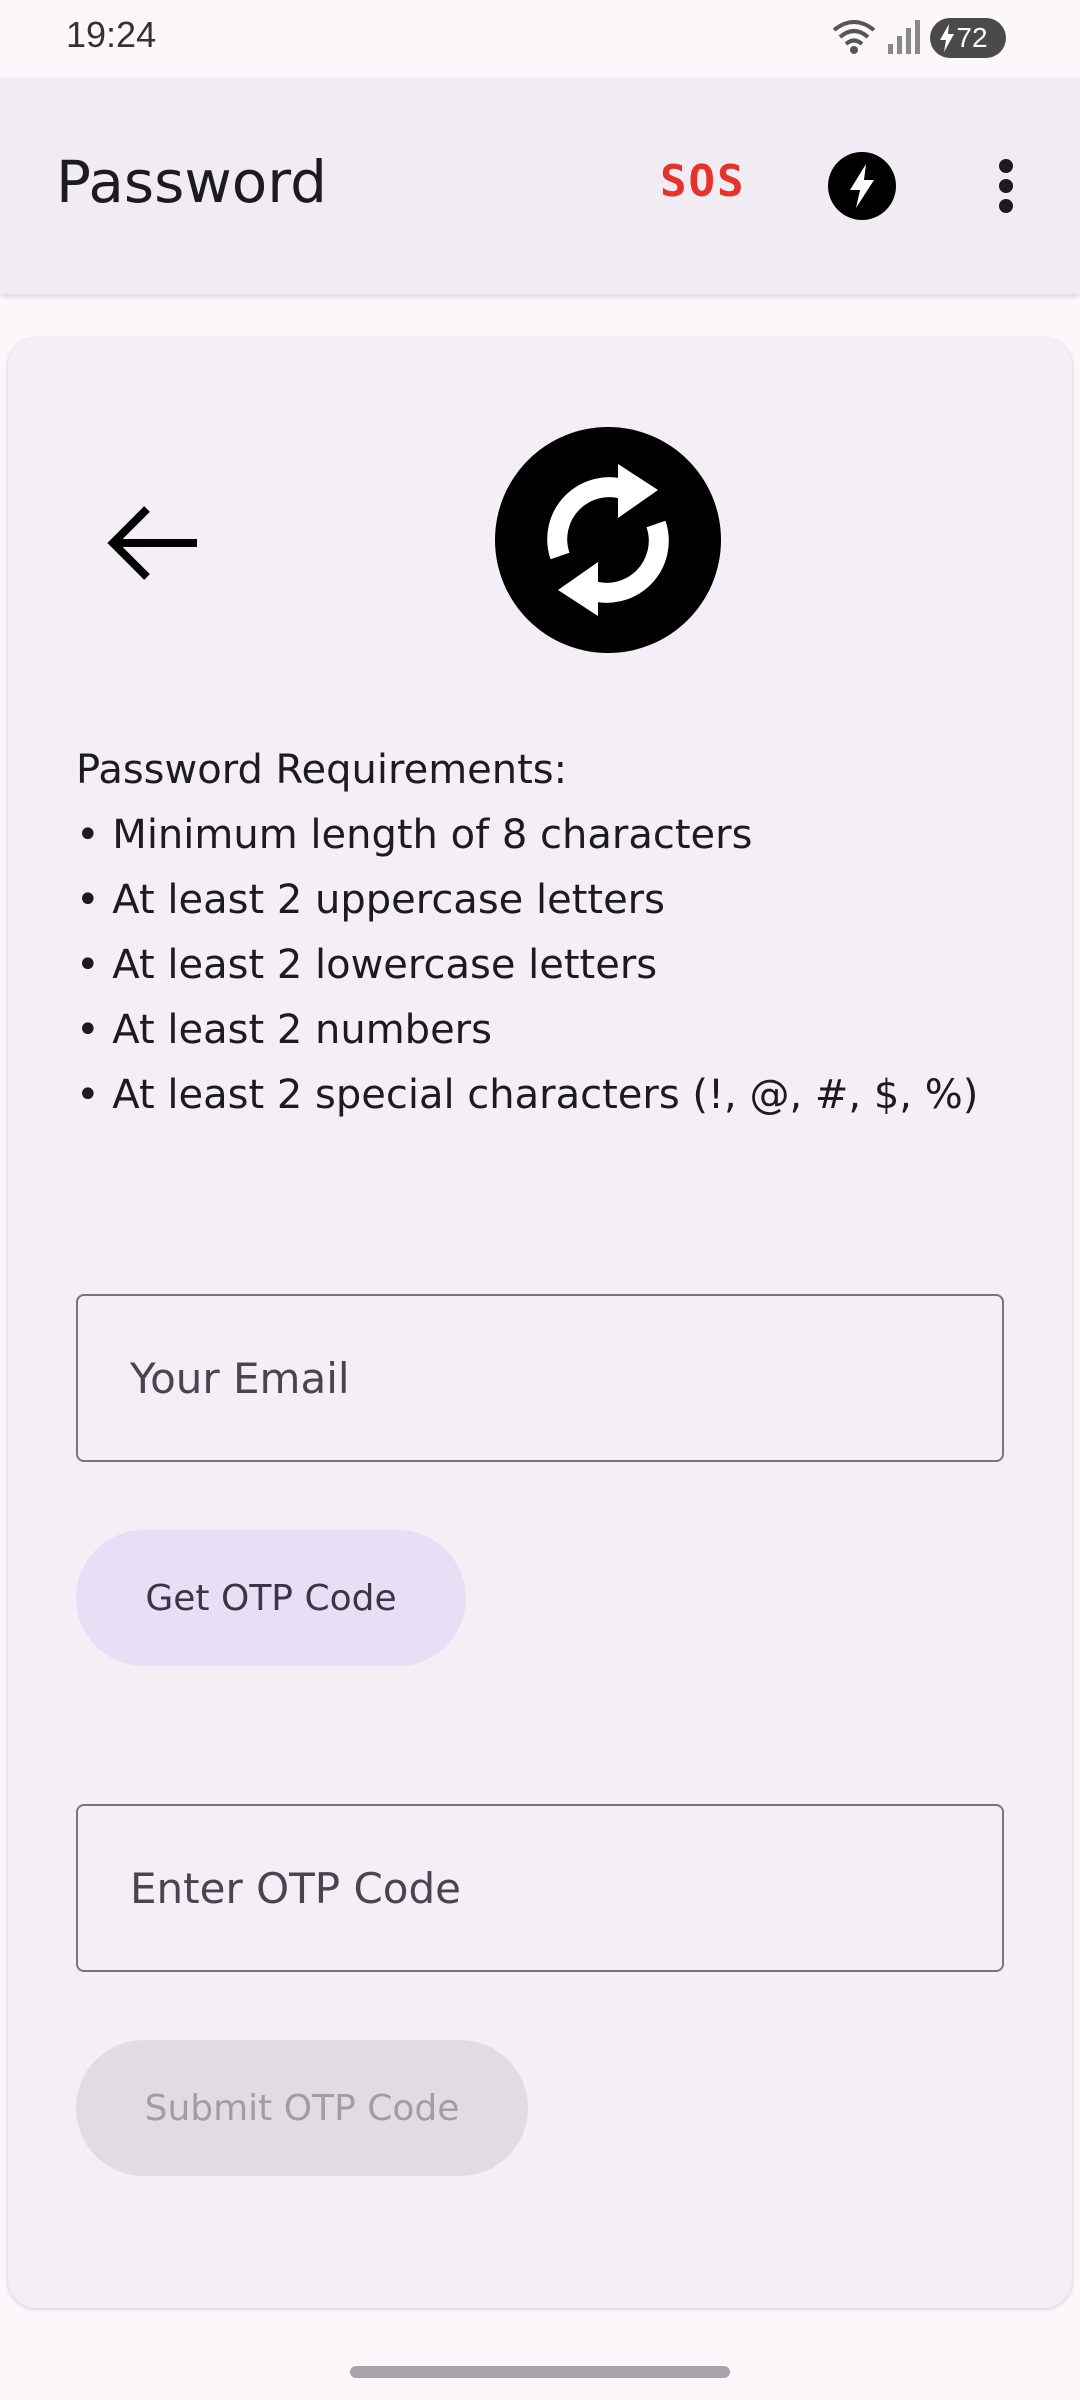 The width and height of the screenshot is (1080, 2400). What do you see at coordinates (367, 965) in the screenshot?
I see `requirement-item: • At least 2 lowercase letters` at bounding box center [367, 965].